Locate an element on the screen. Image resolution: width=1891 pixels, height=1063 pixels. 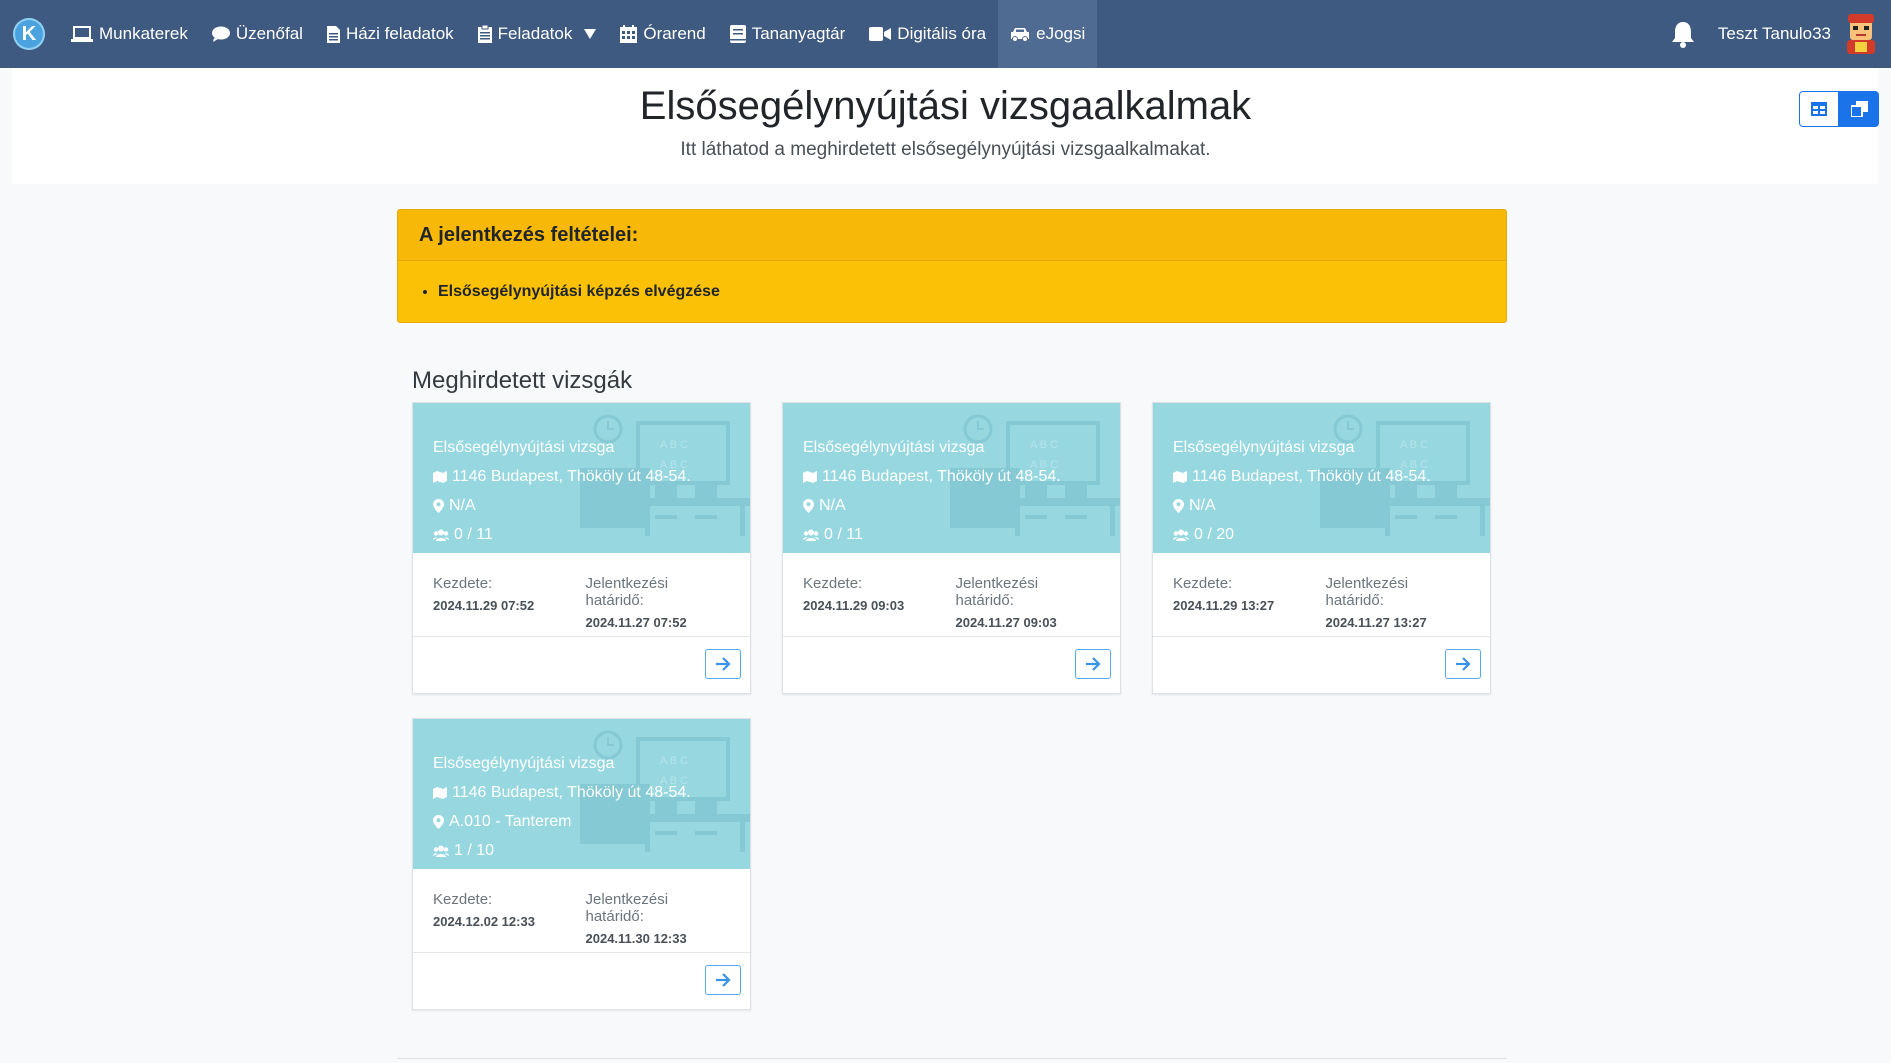
nav-item-ejogsi: eJogsi is located at coordinates (1048, 34).